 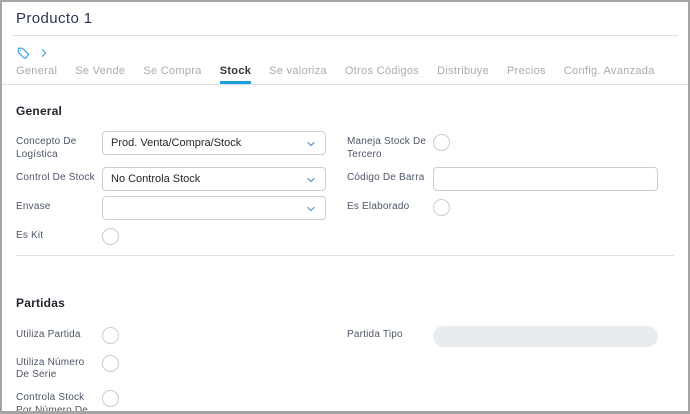 What do you see at coordinates (46, 148) in the screenshot?
I see `concepto-logistica-label: Concepto De Logística` at bounding box center [46, 148].